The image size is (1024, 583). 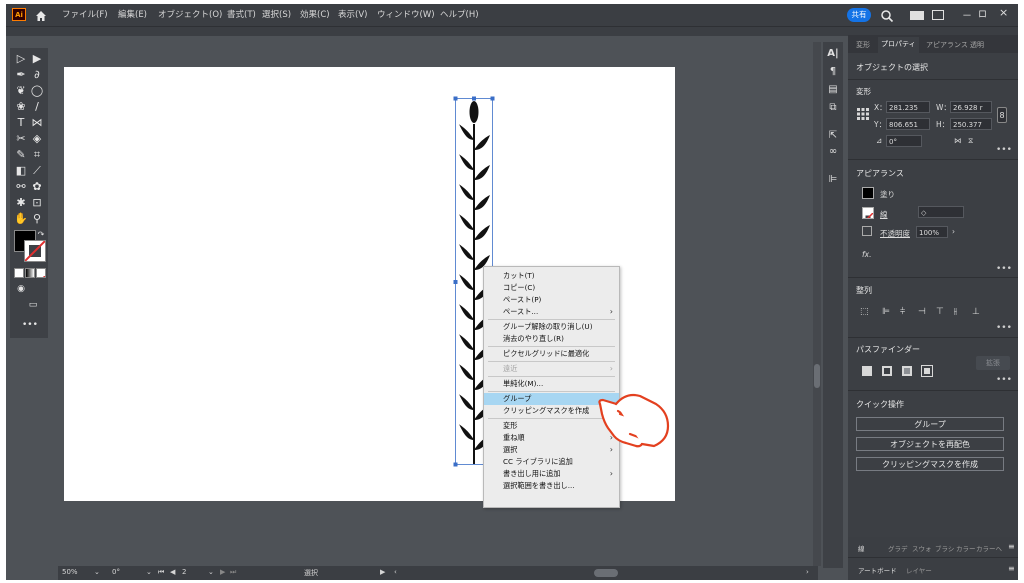 What do you see at coordinates (21, 139) in the screenshot?
I see `scissors-tool-icon: ✂` at bounding box center [21, 139].